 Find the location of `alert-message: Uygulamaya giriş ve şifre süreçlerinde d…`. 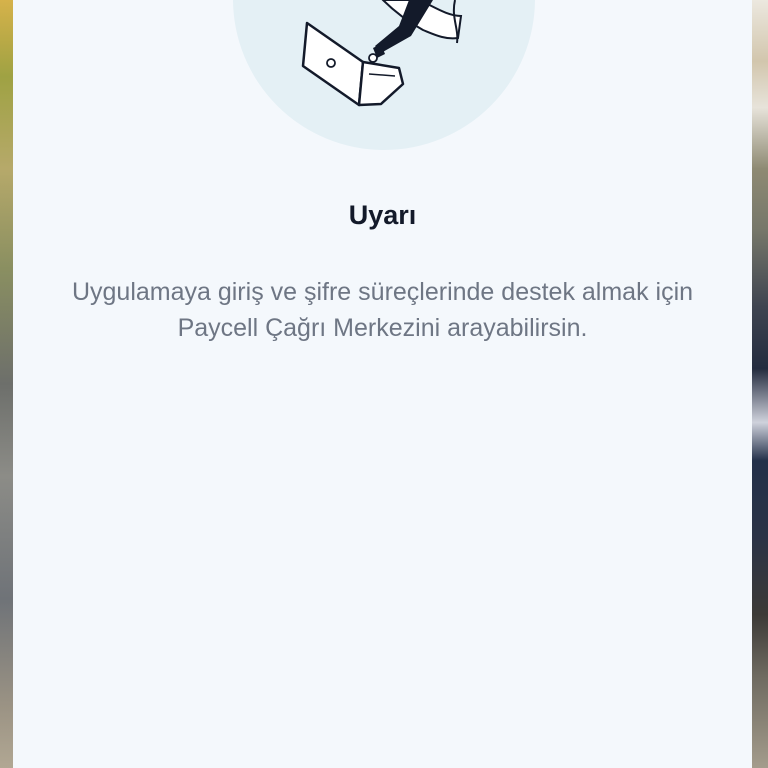

alert-message: Uygulamaya giriş ve şifre süreçlerinde d… is located at coordinates (382, 310).